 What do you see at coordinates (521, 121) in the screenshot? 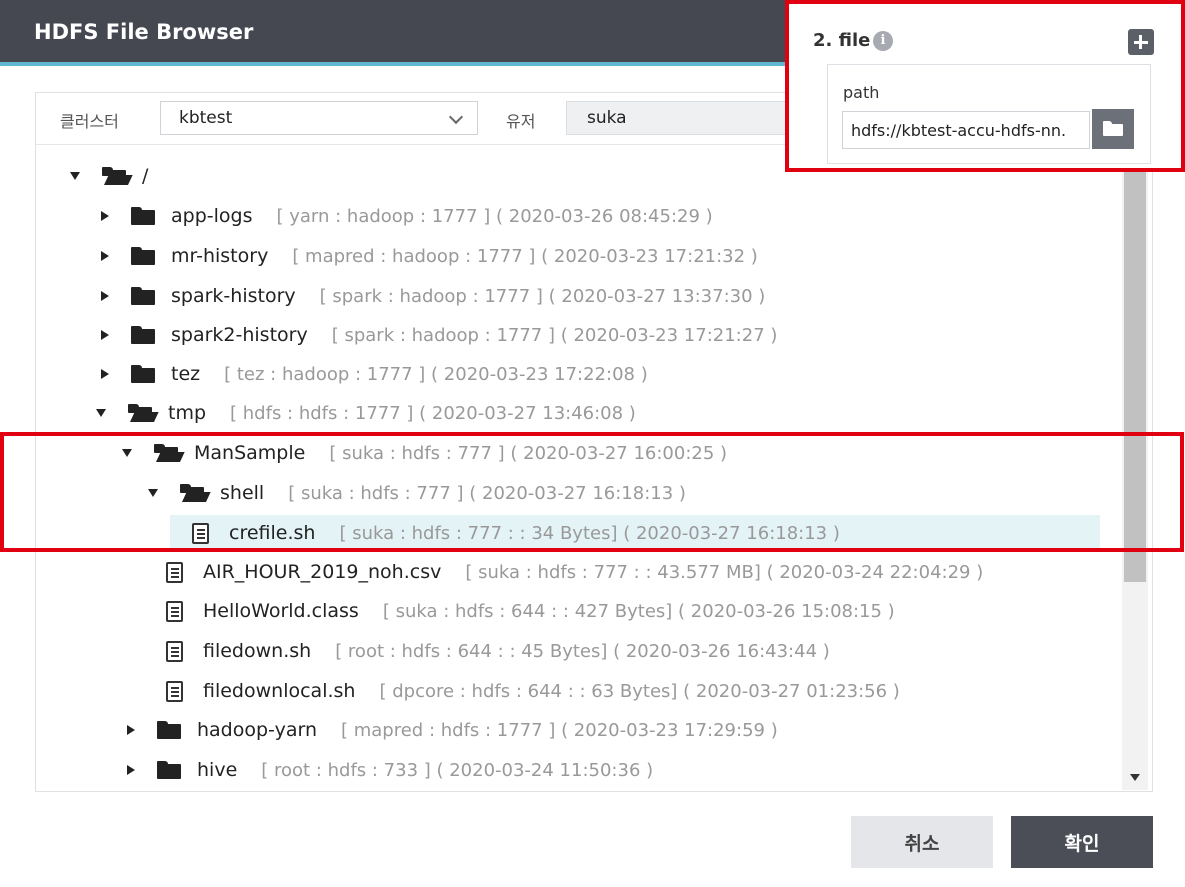
I see `user-label: 유저` at bounding box center [521, 121].